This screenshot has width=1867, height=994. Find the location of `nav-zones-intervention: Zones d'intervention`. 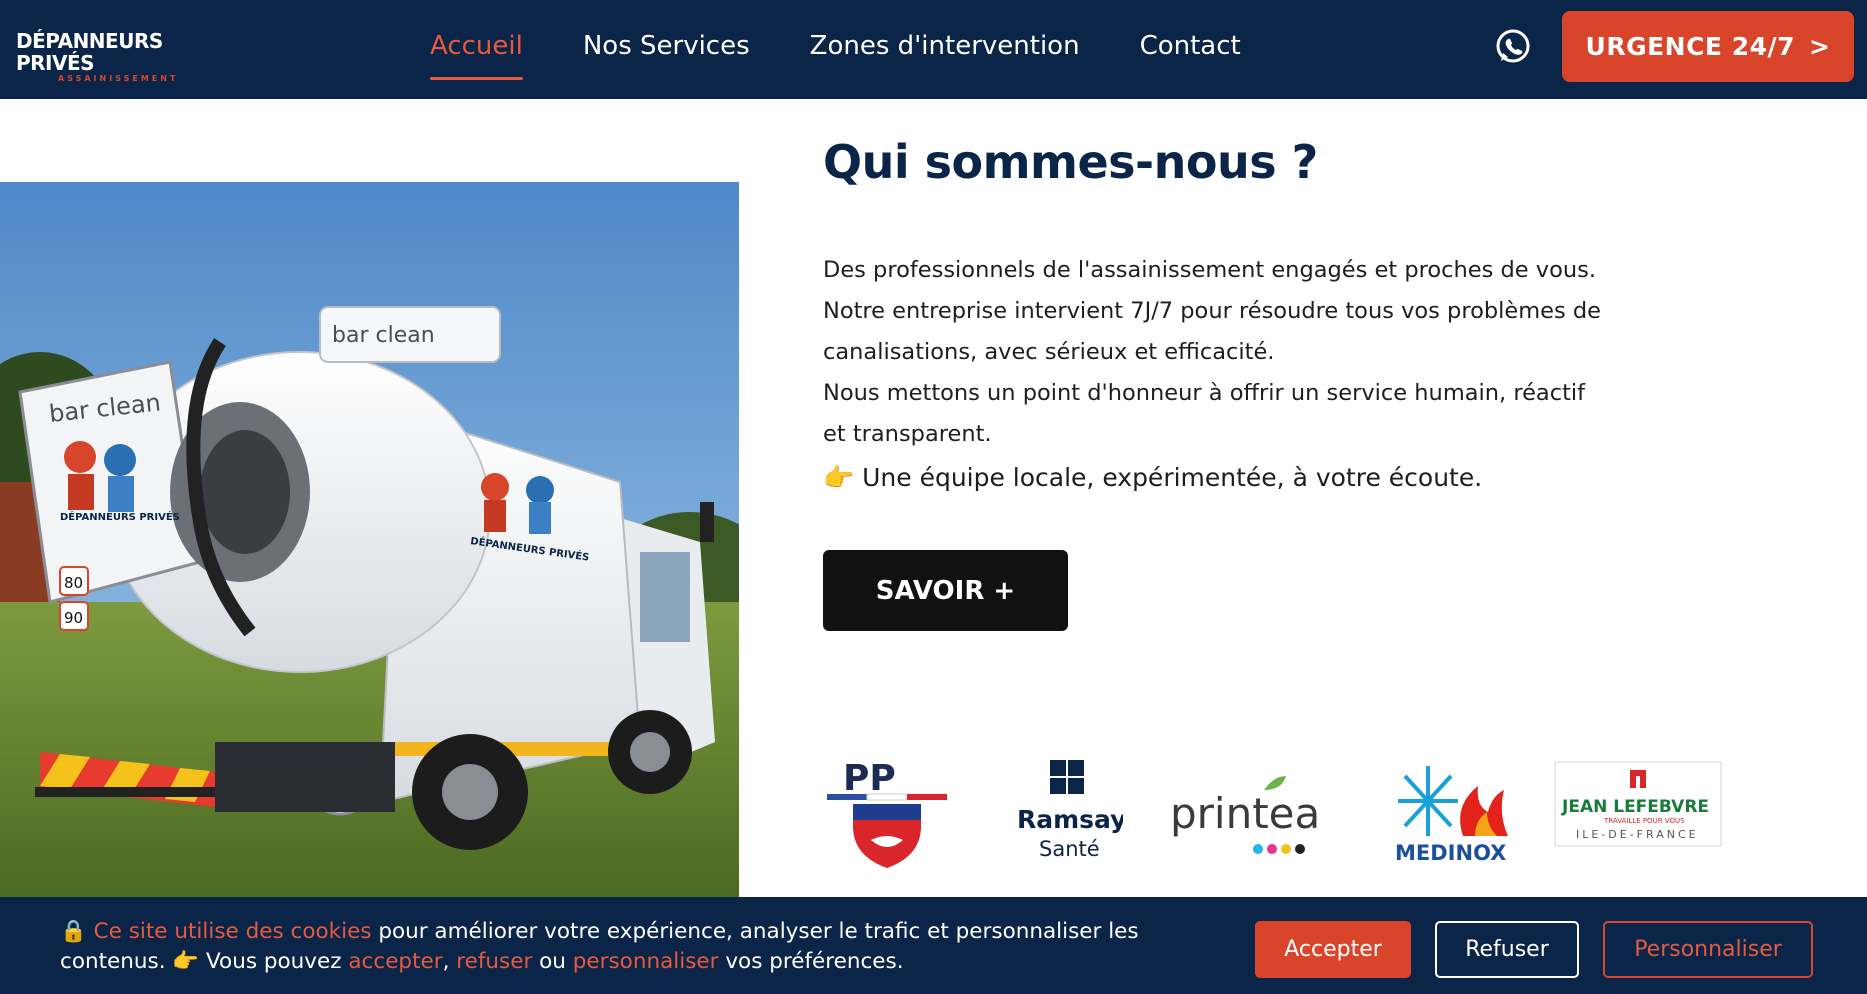

nav-zones-intervention: Zones d'intervention is located at coordinates (945, 50).